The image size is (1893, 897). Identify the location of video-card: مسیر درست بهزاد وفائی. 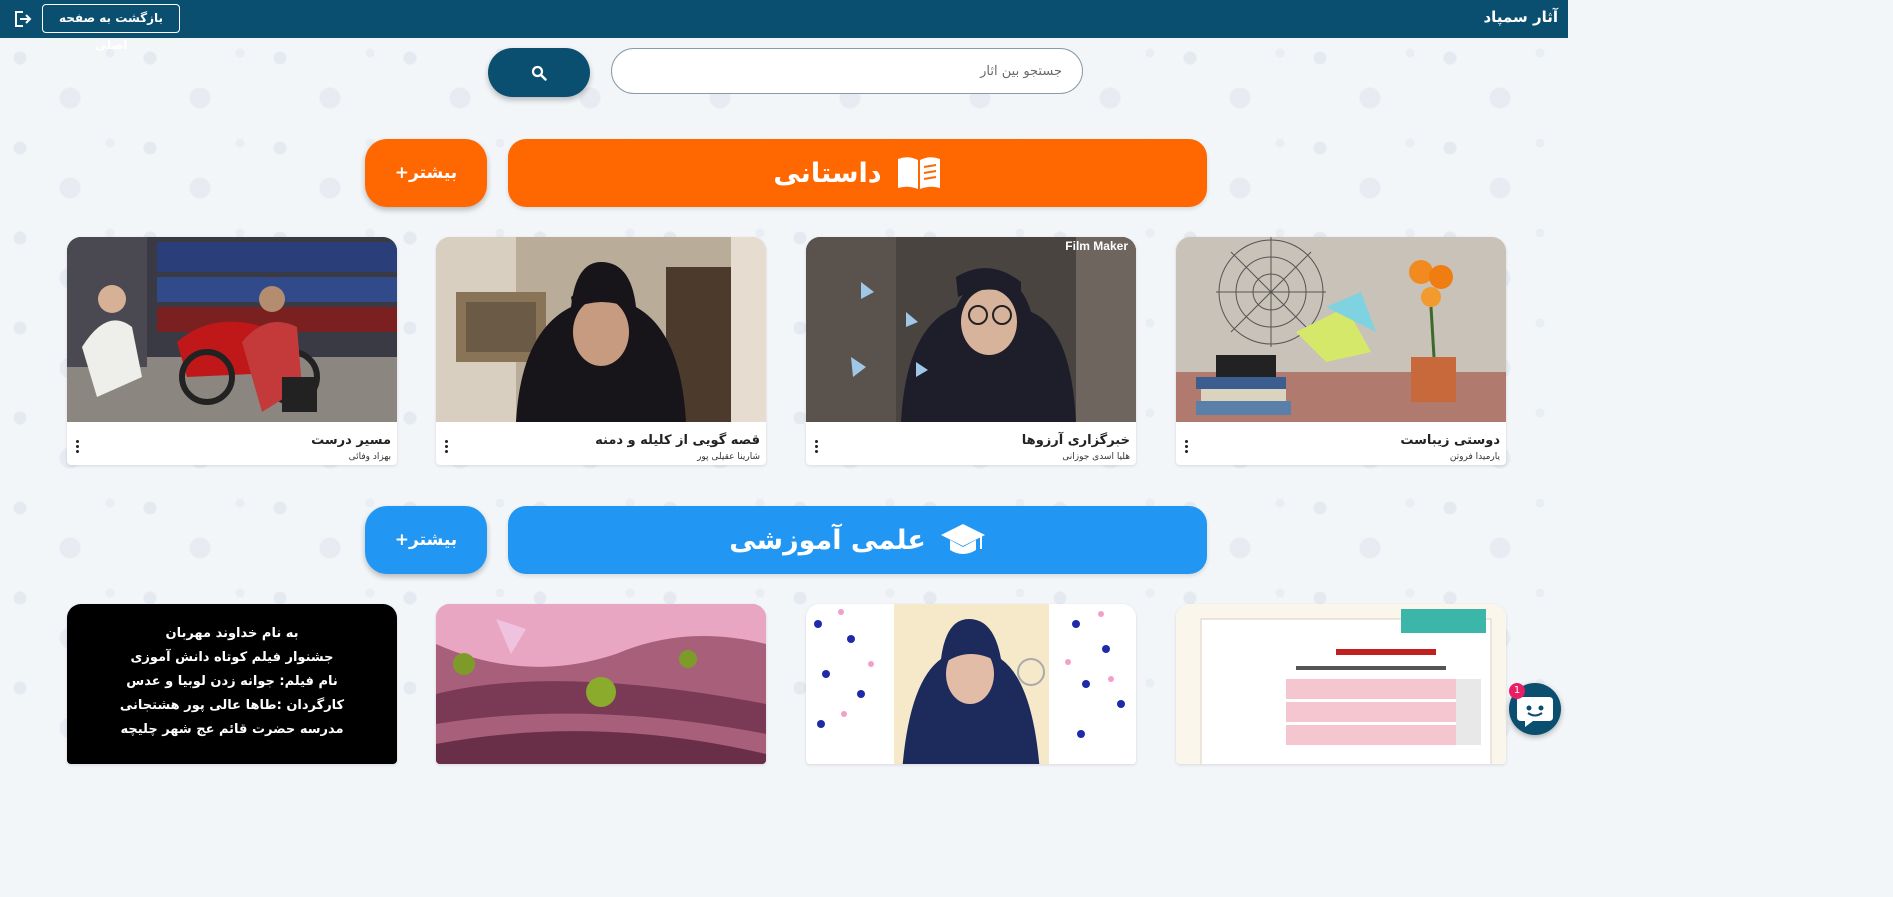
(232, 351).